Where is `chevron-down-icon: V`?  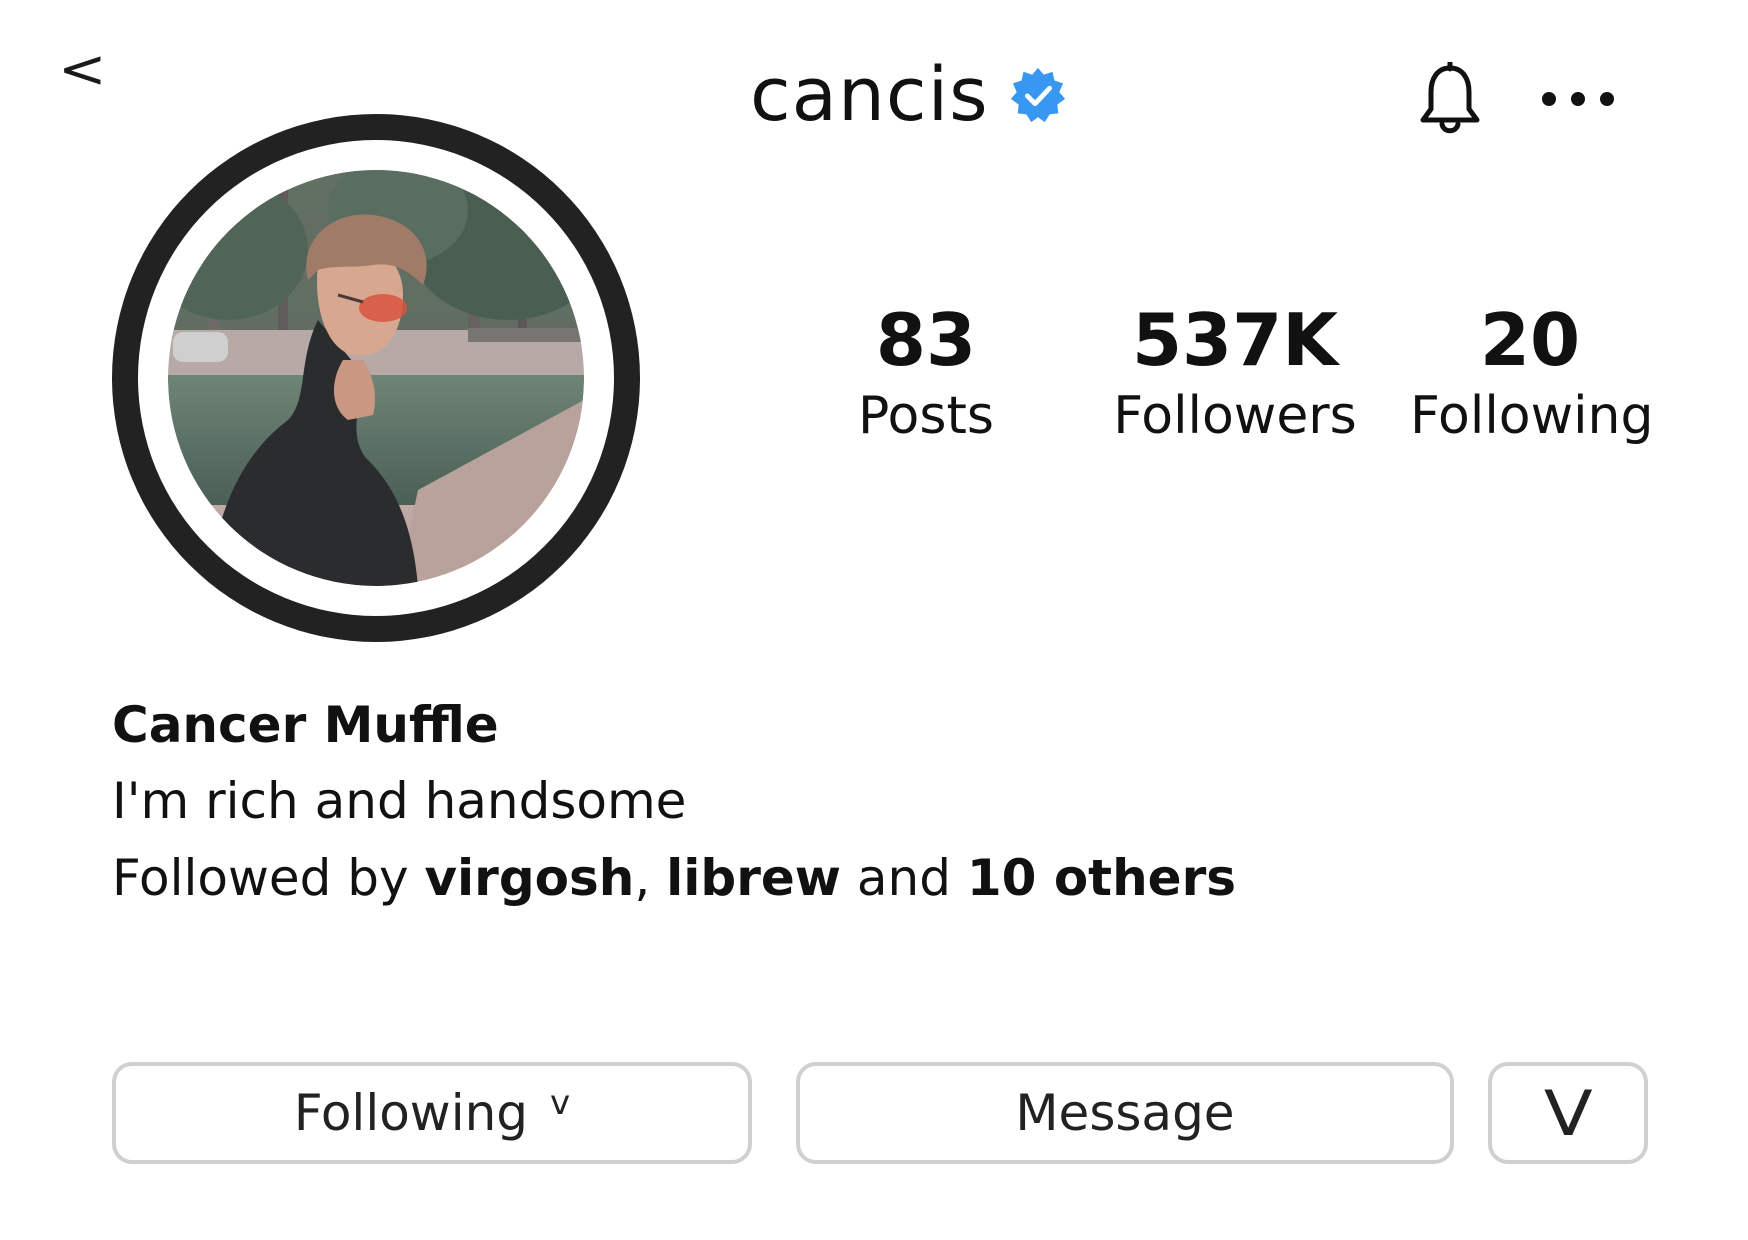 chevron-down-icon: V is located at coordinates (1568, 1113).